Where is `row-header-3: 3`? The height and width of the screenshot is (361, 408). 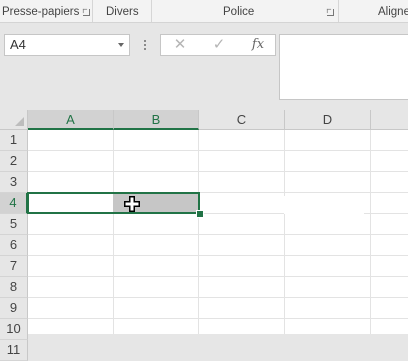
row-header-3: 3 is located at coordinates (14, 182).